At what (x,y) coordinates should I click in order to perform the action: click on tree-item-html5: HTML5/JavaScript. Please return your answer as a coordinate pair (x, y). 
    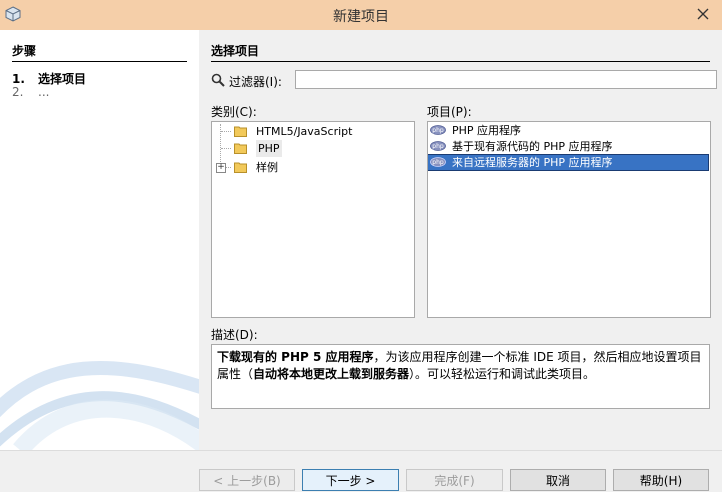
    Looking at the image, I should click on (312, 131).